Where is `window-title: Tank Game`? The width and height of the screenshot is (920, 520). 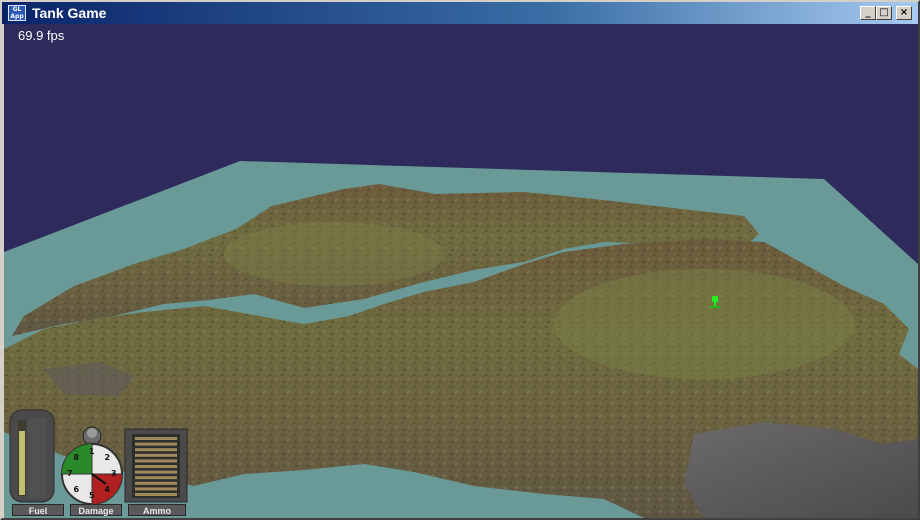
window-title: Tank Game is located at coordinates (69, 13).